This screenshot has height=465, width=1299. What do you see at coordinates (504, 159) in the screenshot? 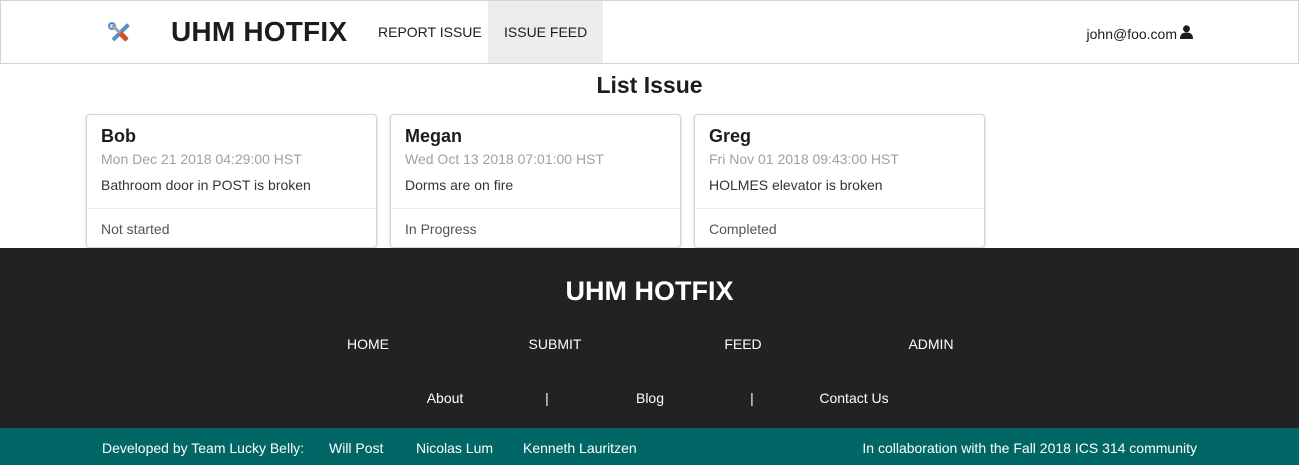
I see `issue-date: Wed Oct 13 2018 07:01:00 HST` at bounding box center [504, 159].